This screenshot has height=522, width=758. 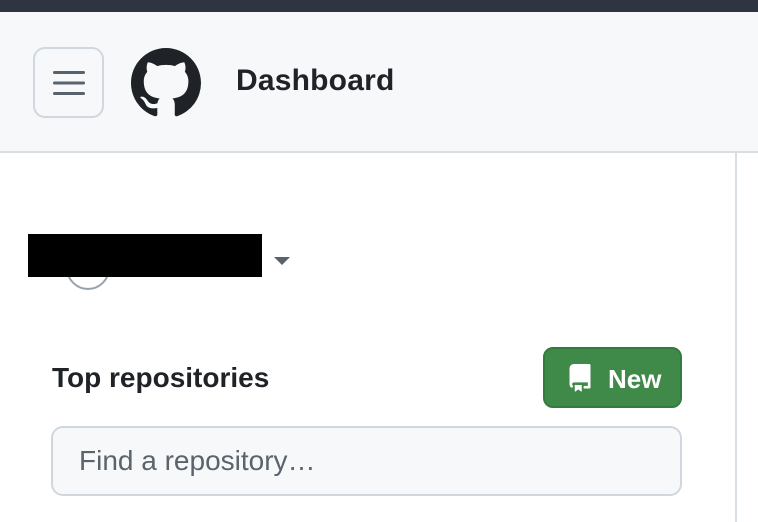 What do you see at coordinates (736, 337) in the screenshot?
I see `column-divider` at bounding box center [736, 337].